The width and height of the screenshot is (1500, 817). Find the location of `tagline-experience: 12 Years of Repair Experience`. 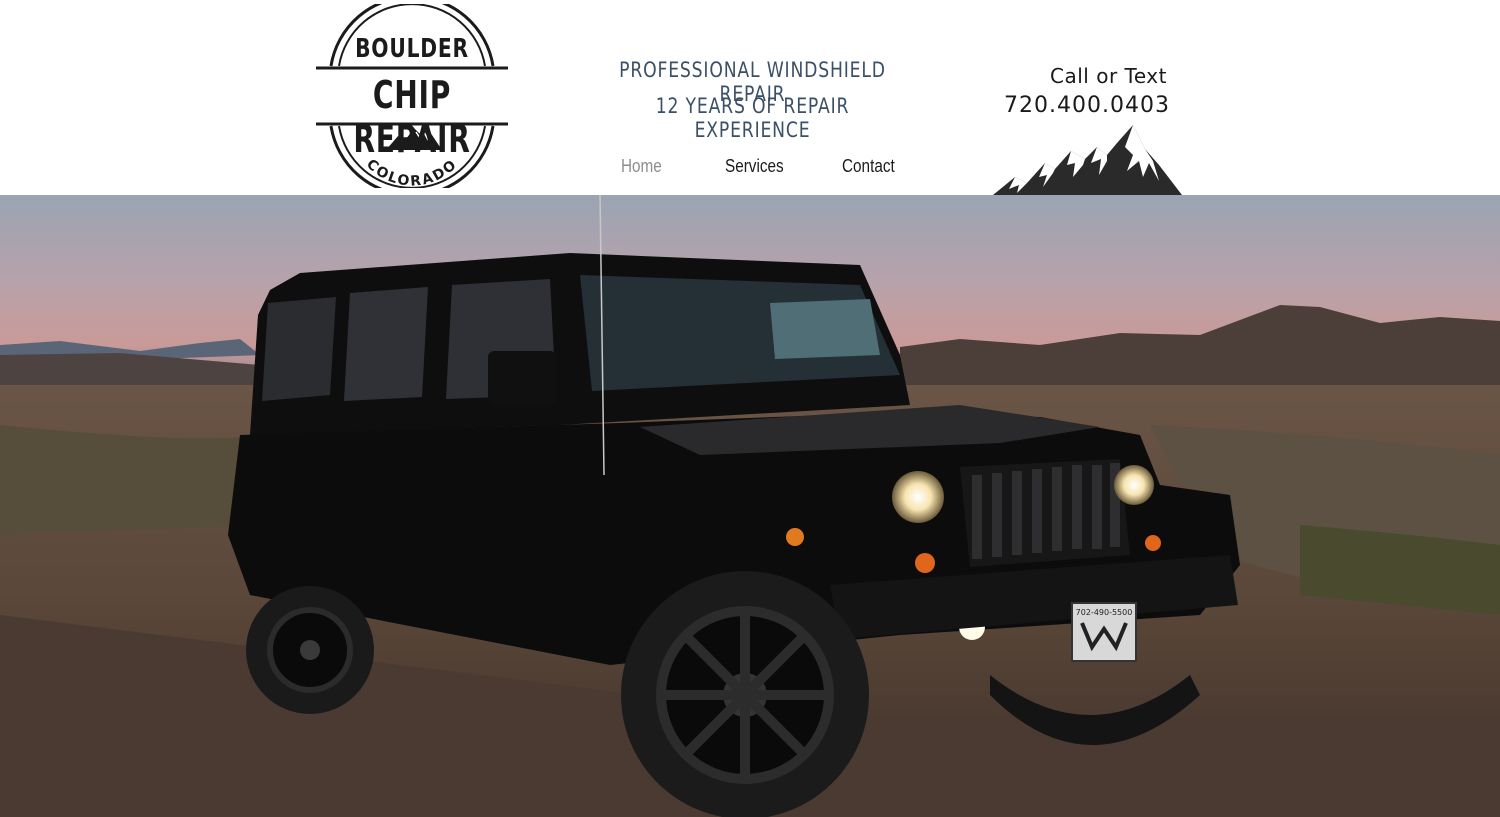

tagline-experience: 12 Years of Repair Experience is located at coordinates (752, 118).